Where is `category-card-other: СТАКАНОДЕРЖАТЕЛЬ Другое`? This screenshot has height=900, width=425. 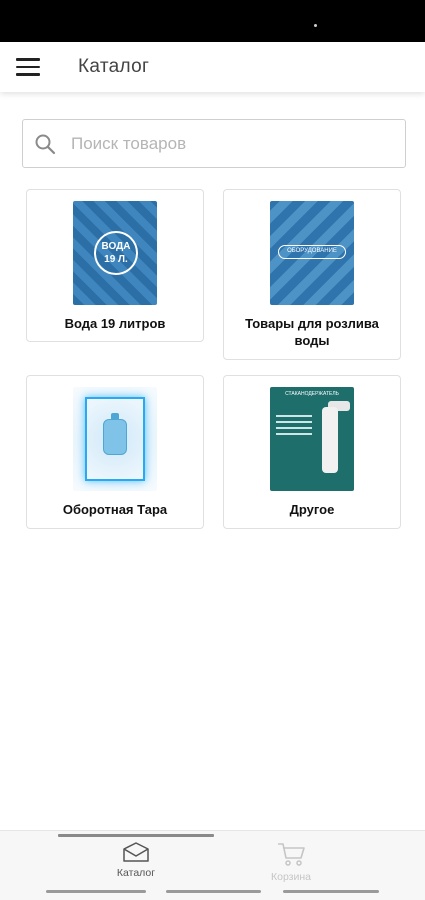
category-card-other: СТАКАНОДЕРЖАТЕЛЬ Другое is located at coordinates (312, 452).